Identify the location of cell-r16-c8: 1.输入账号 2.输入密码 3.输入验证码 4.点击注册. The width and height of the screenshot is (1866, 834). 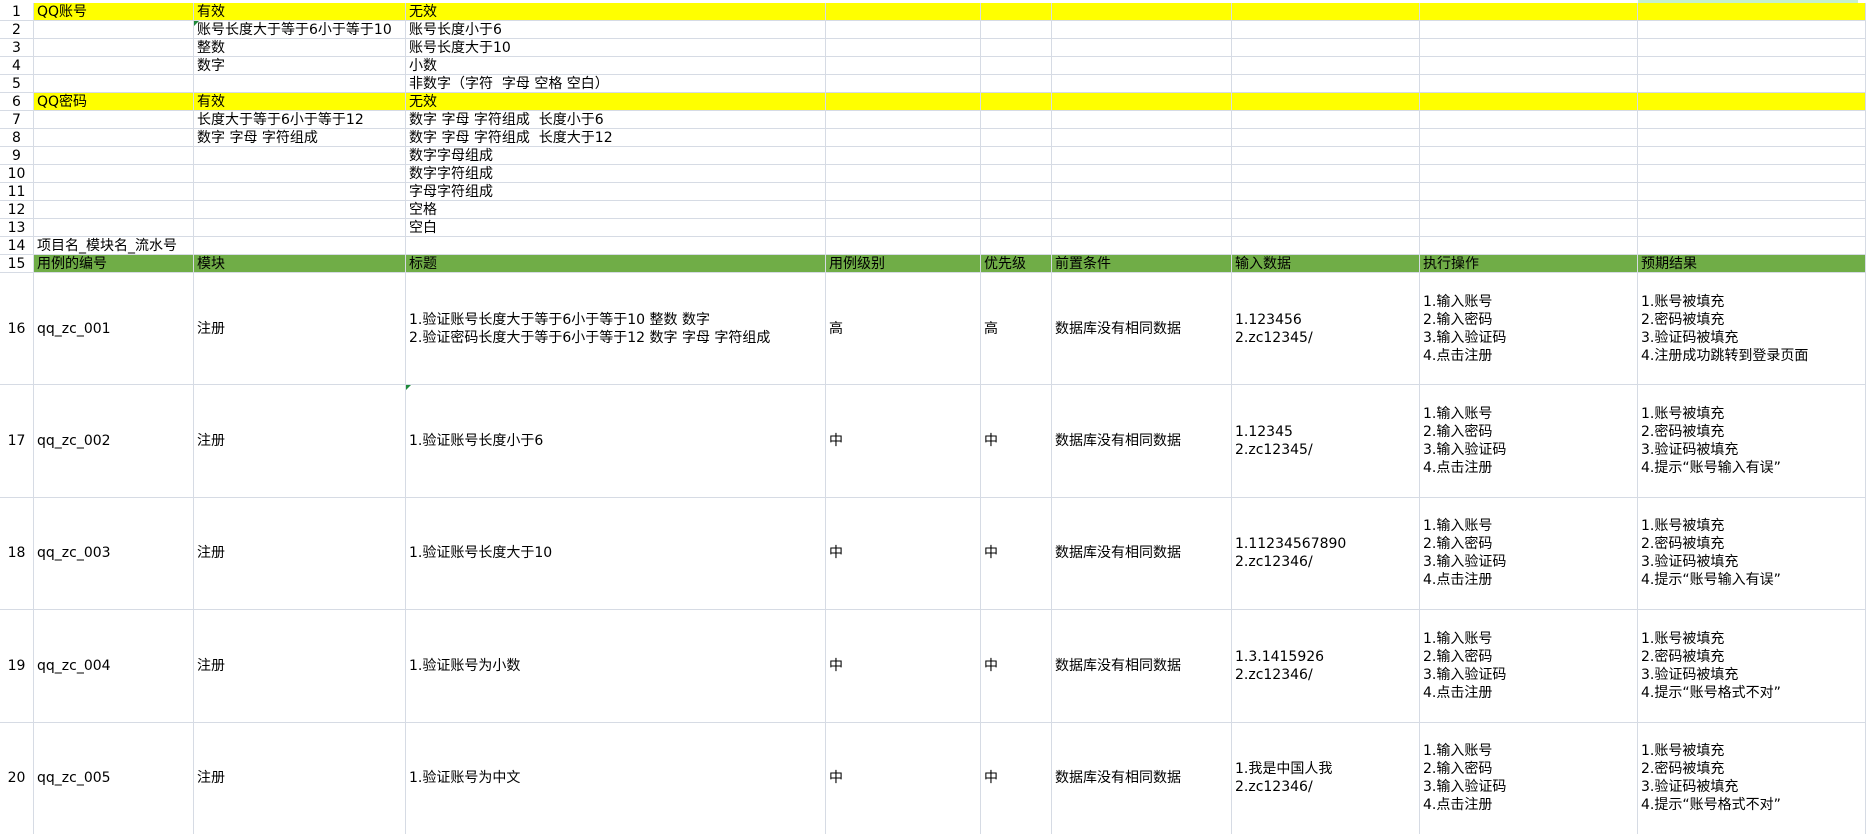
(1529, 329).